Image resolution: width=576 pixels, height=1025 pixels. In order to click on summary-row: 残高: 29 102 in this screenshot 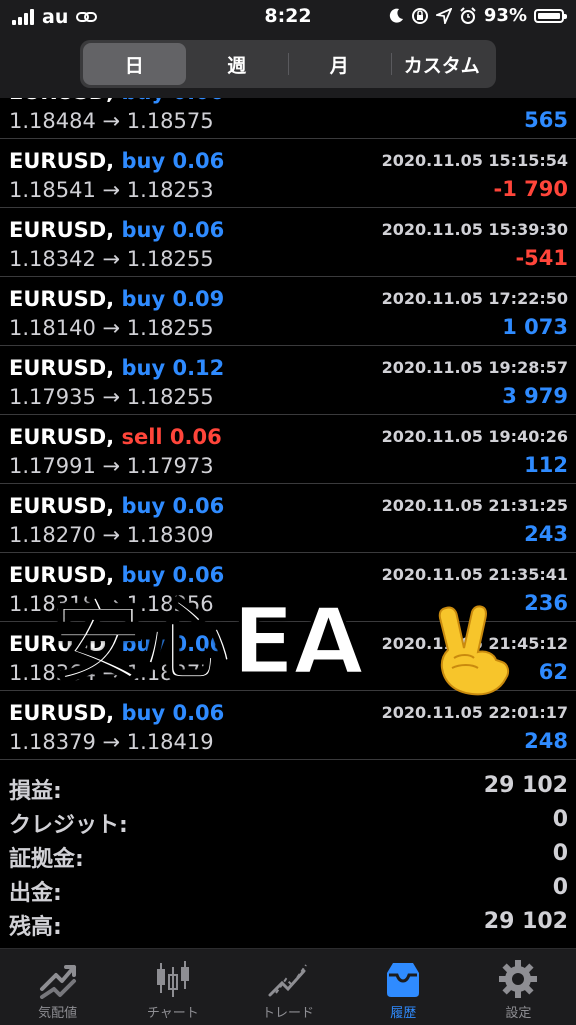, I will do `click(288, 923)`.